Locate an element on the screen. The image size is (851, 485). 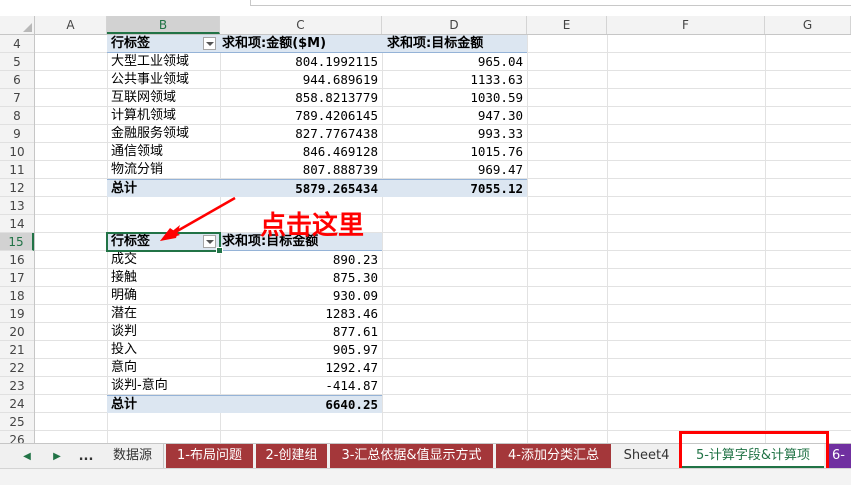
annotation-arrow-icon is located at coordinates (198, 218).